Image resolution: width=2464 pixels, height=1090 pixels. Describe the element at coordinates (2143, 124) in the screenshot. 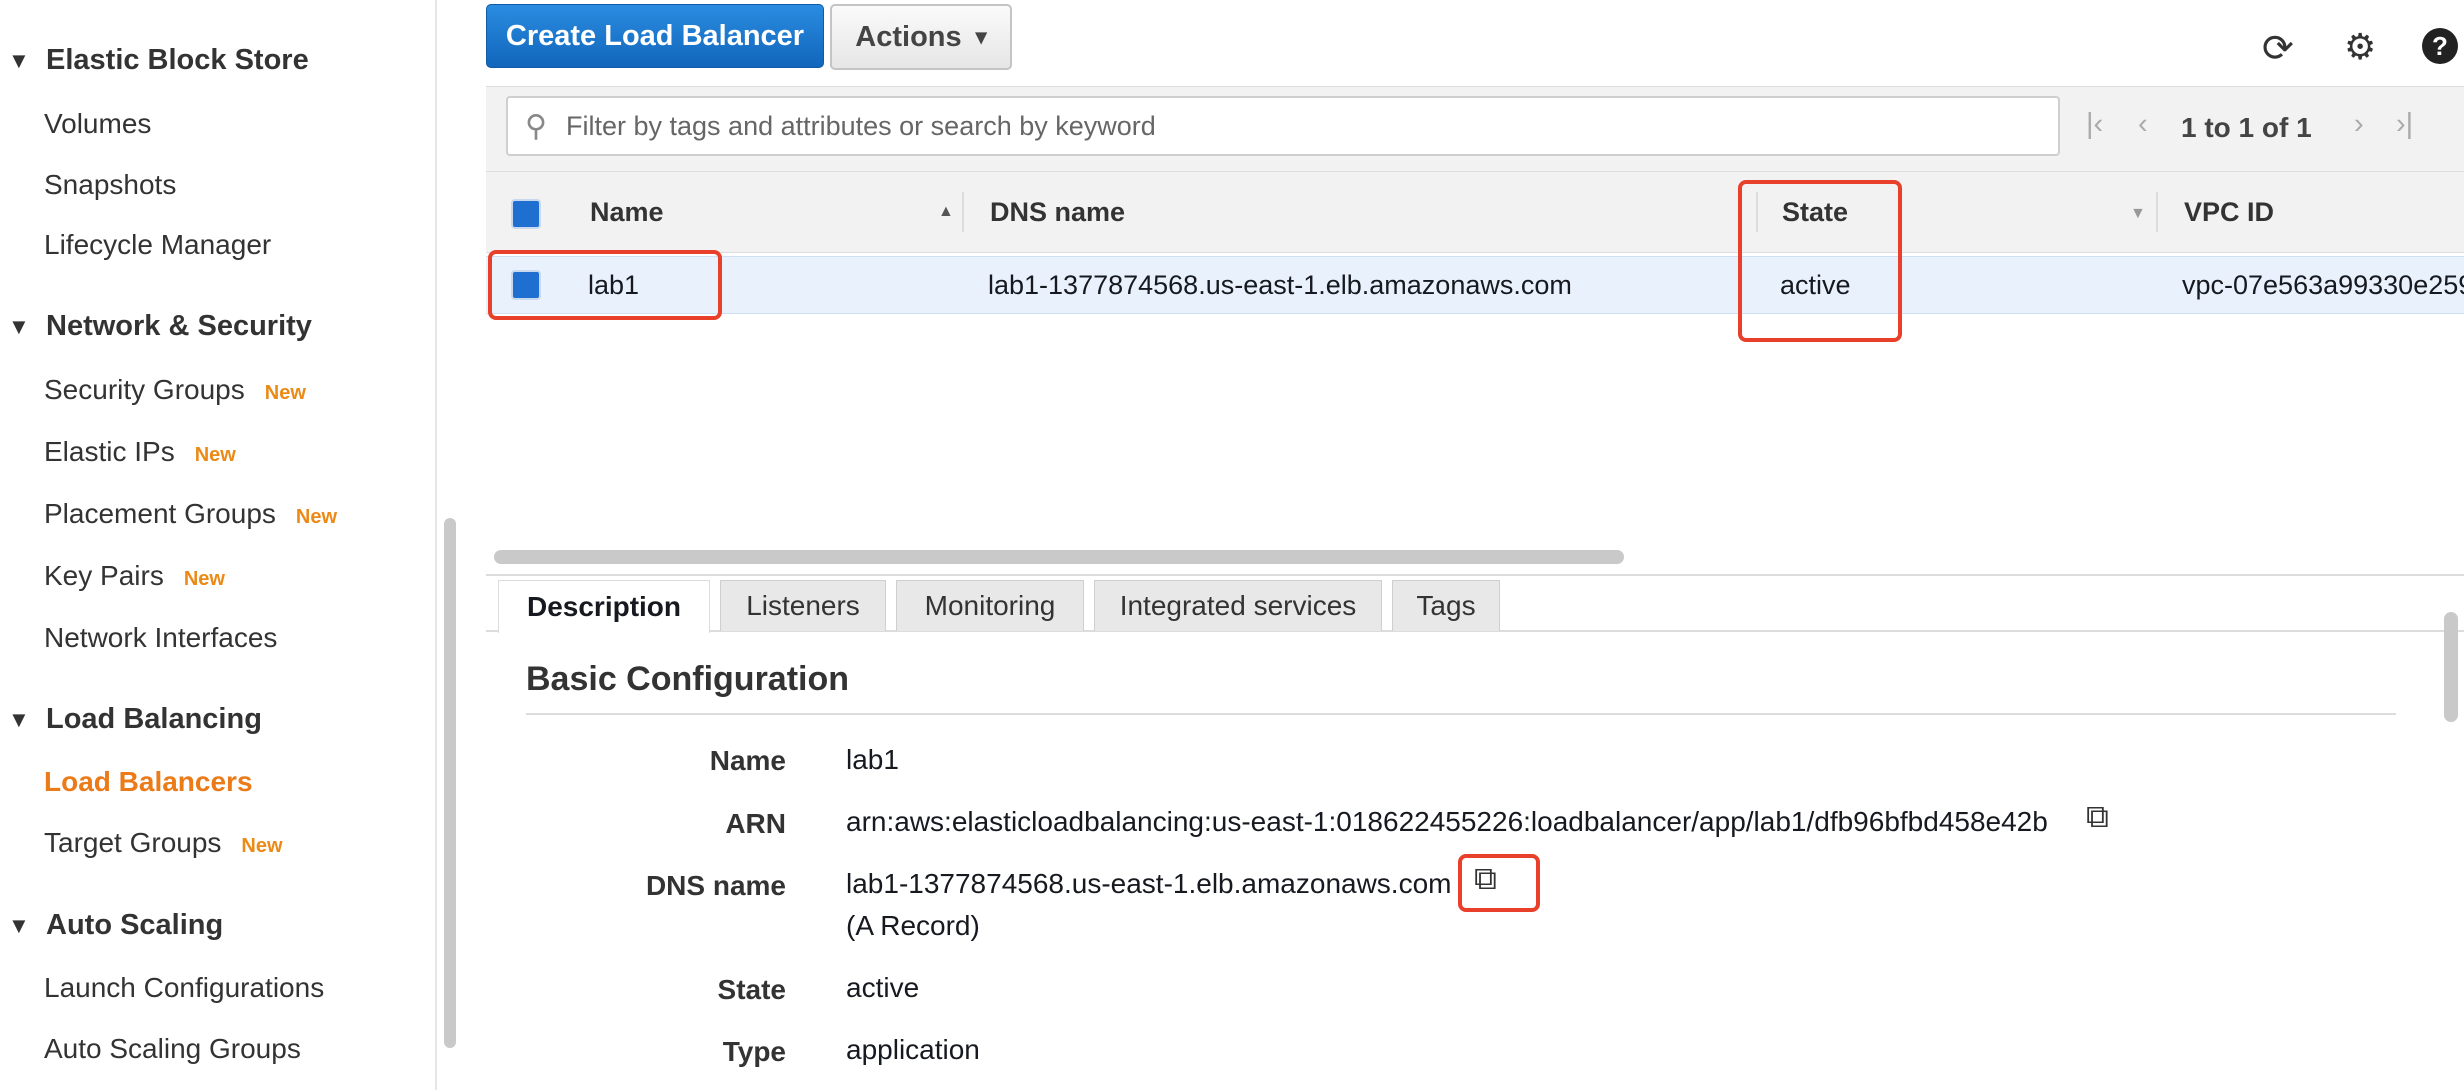

I see `prev-page-icon: ‹` at that location.